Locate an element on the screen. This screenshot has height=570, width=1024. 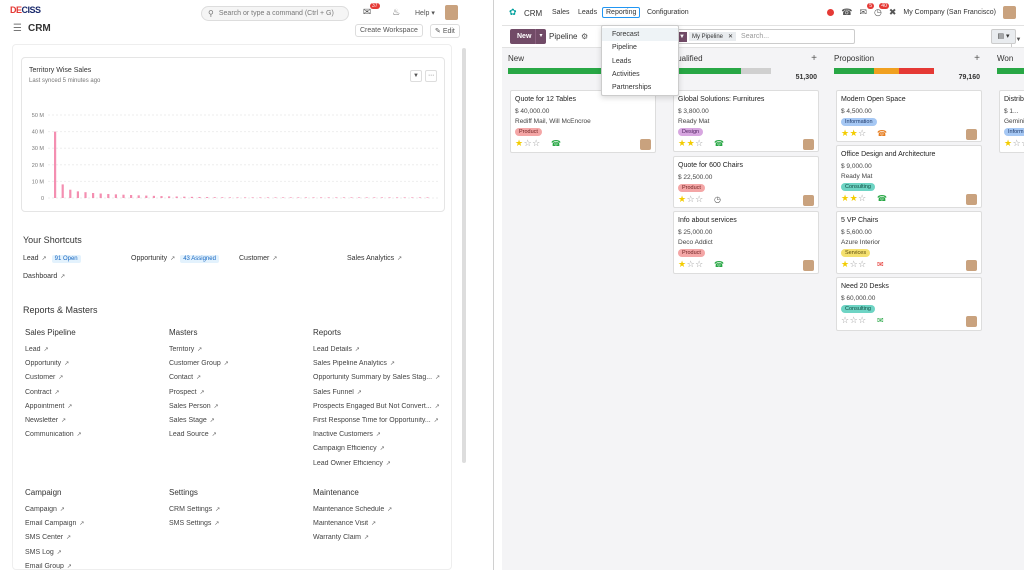
report-link: Appointment ↗ is located at coordinates (48, 406).